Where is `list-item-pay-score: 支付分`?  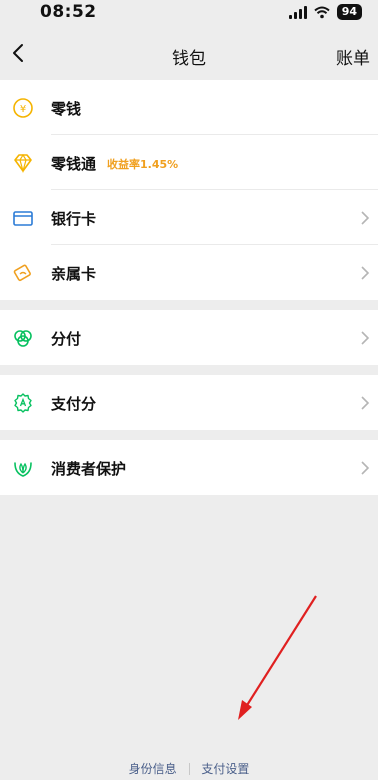
list-item-pay-score: 支付分 is located at coordinates (189, 402).